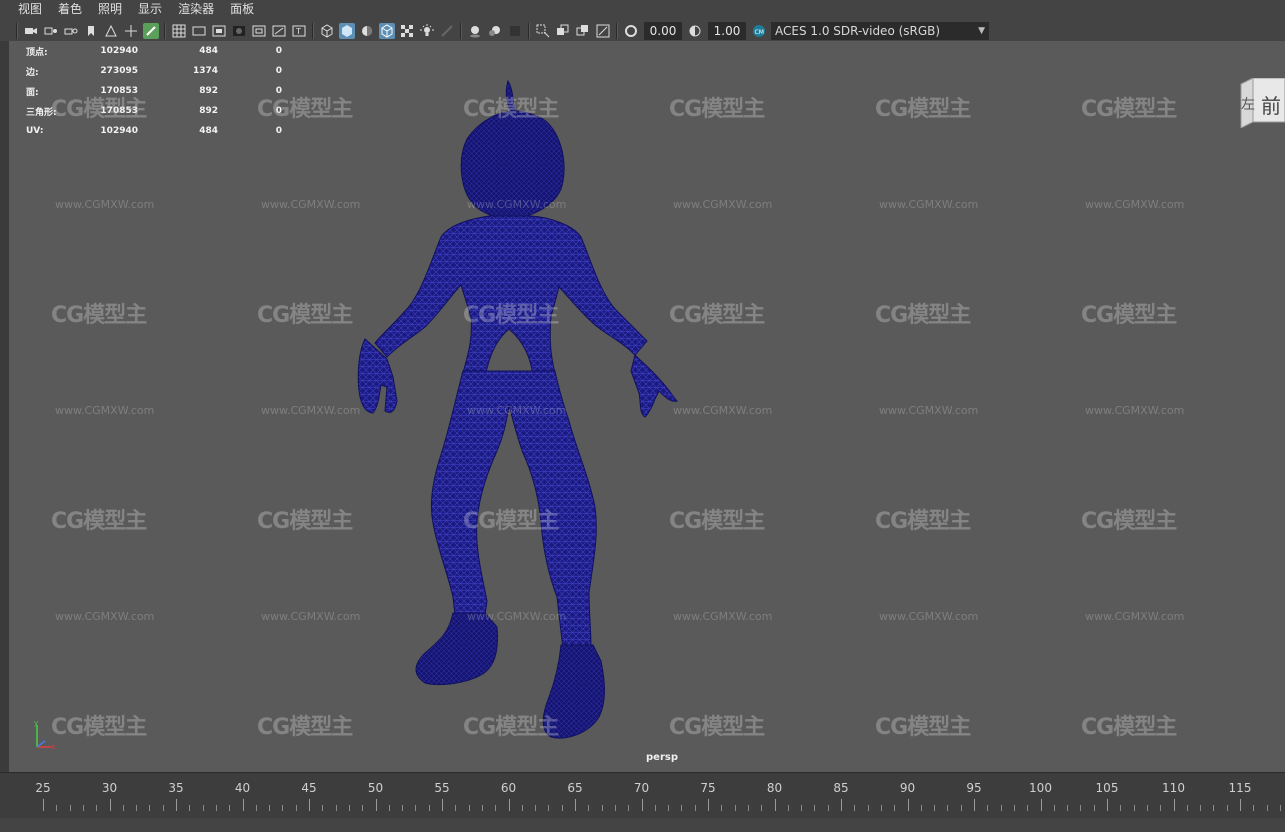  I want to click on lighting-icon, so click(427, 31).